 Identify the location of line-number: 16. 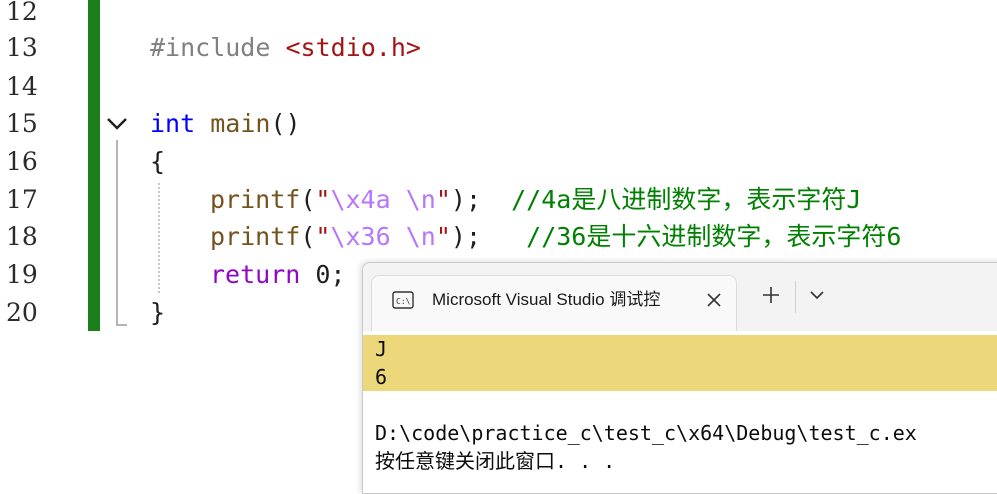
(22, 161).